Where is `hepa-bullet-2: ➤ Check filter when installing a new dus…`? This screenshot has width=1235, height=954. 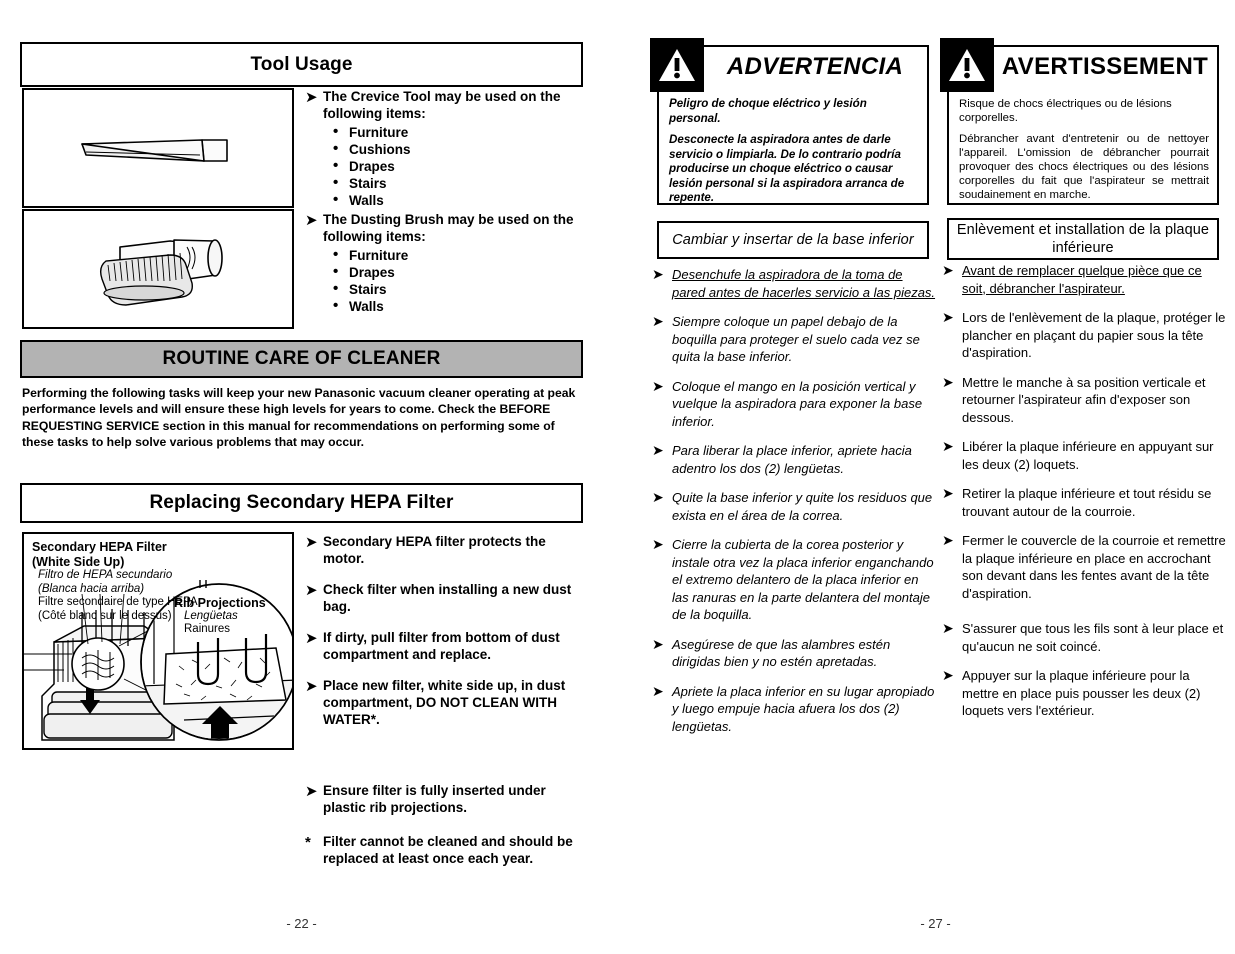
hepa-bullet-2: ➤ Check filter when installing a new dus… is located at coordinates (447, 598).